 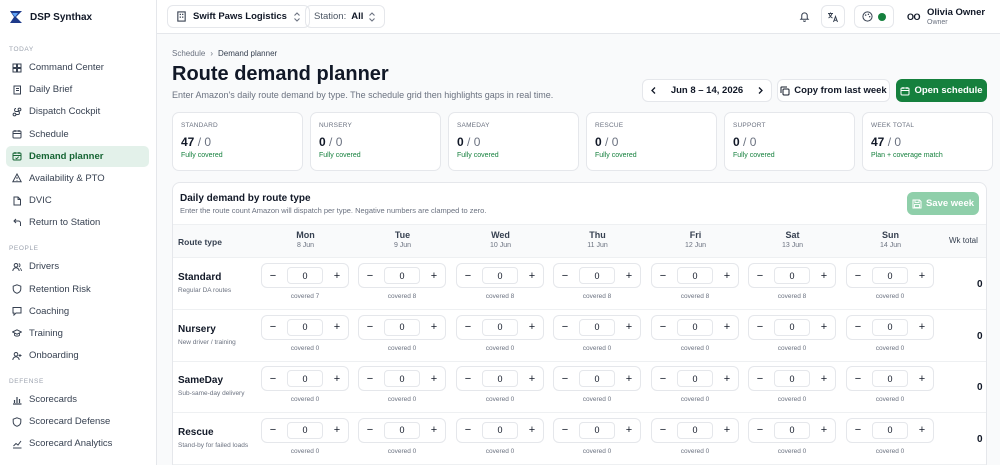 What do you see at coordinates (77, 222) in the screenshot?
I see `sidebar-item-return-to-station: Return to Station` at bounding box center [77, 222].